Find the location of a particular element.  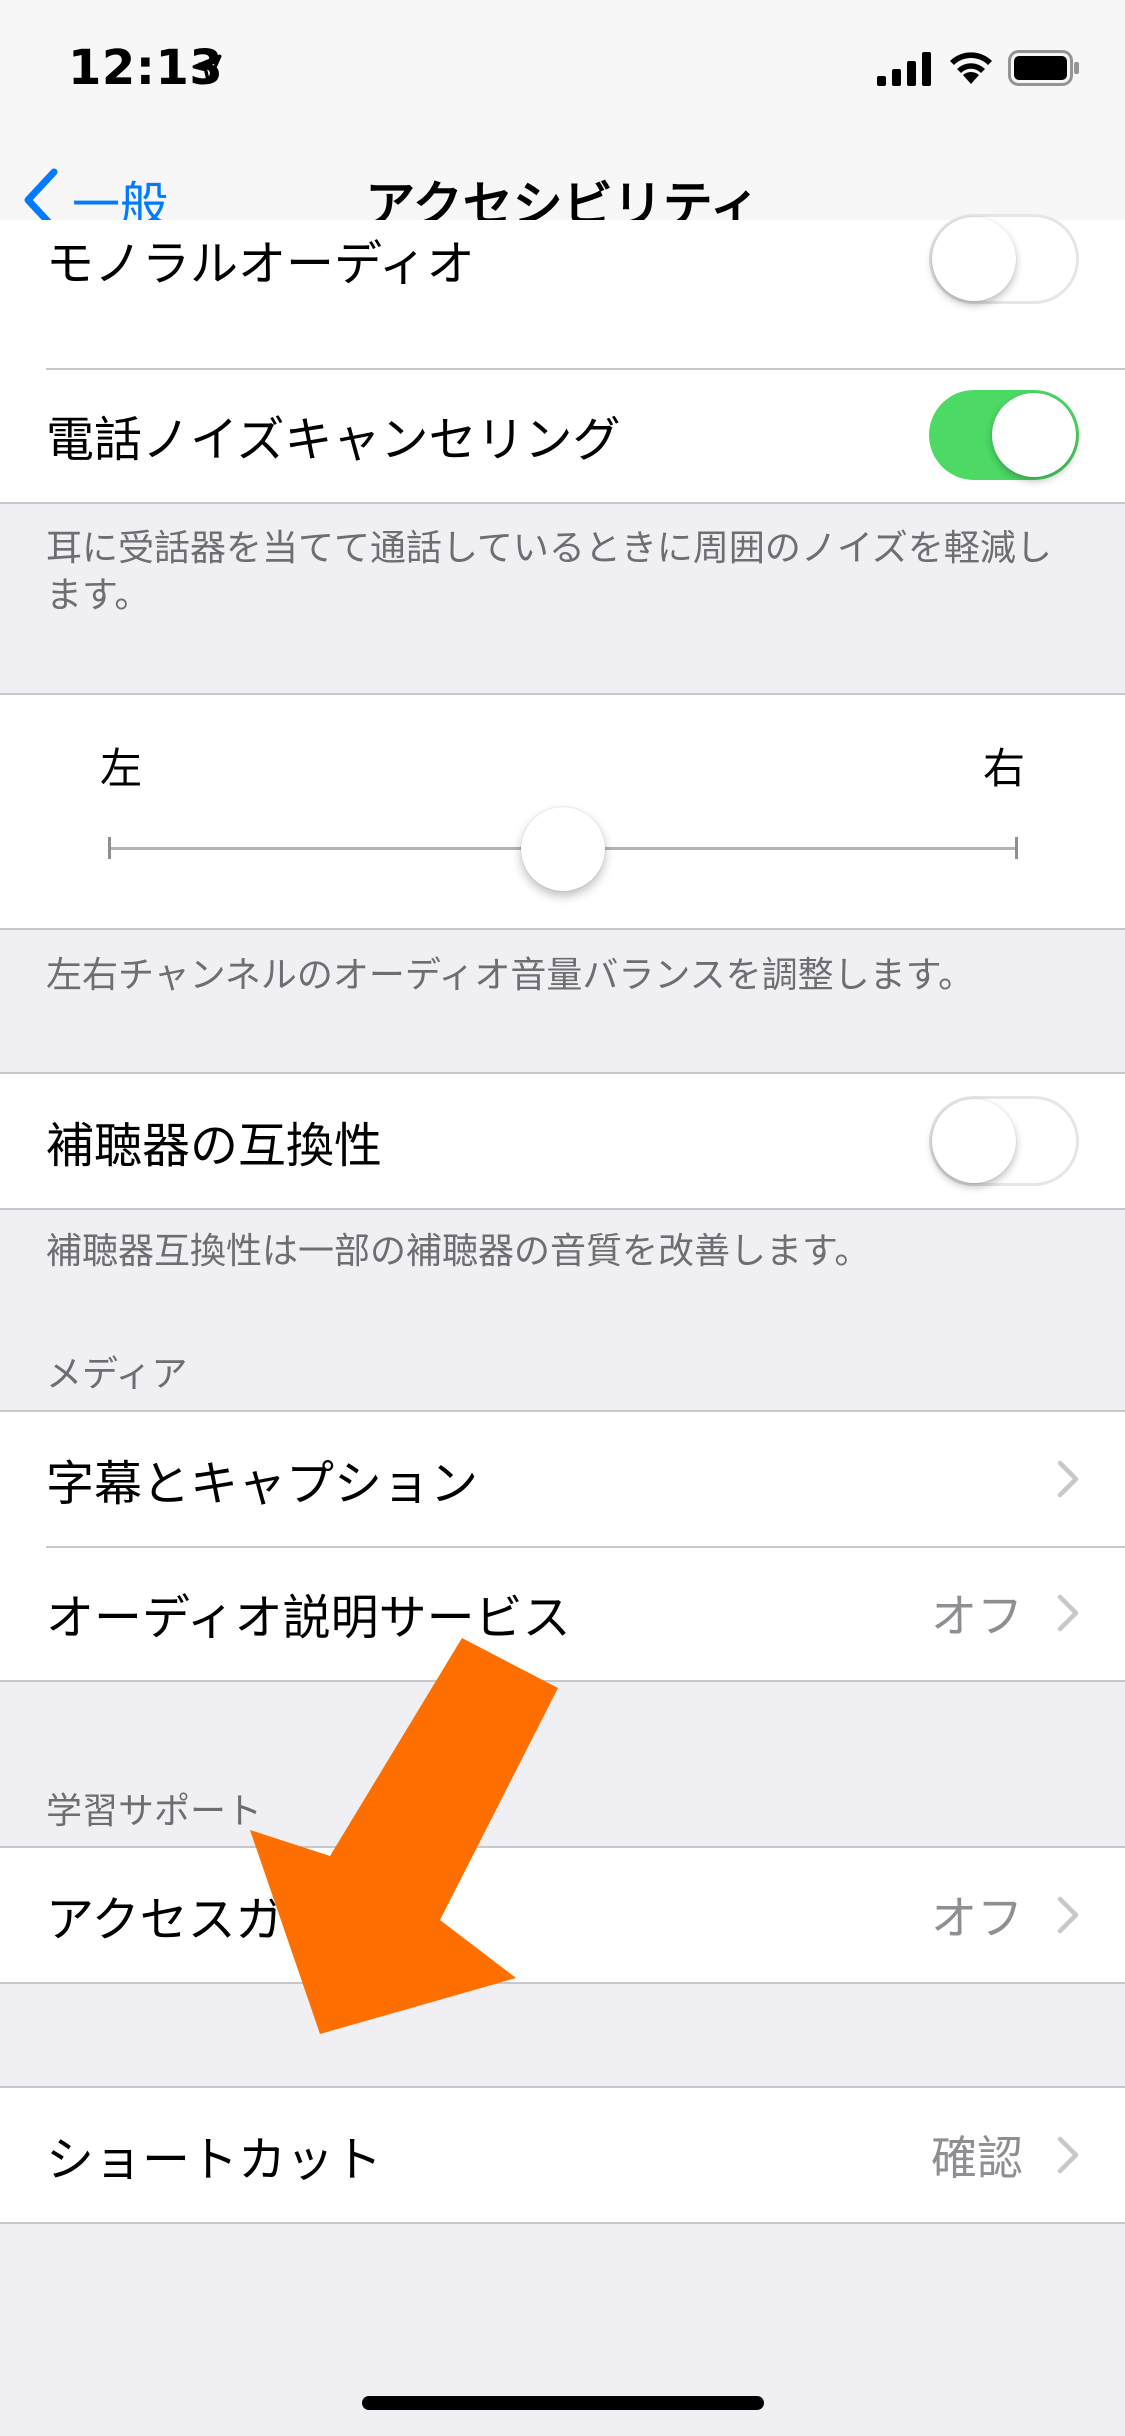

hearing-aid-row: 補聴器の互換性 is located at coordinates (562, 1141).